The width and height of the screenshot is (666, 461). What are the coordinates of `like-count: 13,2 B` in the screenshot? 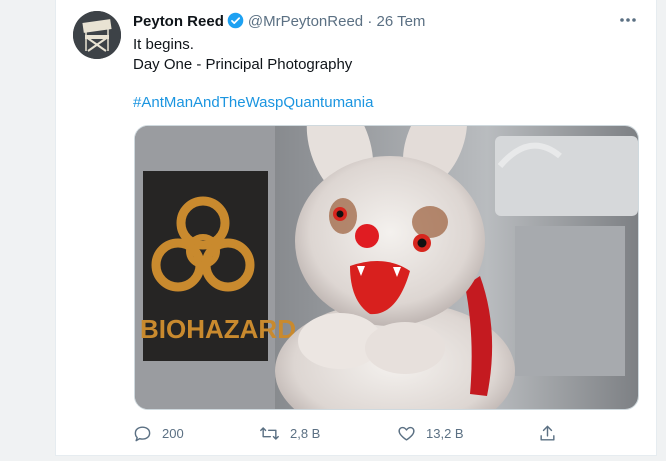 It's located at (445, 433).